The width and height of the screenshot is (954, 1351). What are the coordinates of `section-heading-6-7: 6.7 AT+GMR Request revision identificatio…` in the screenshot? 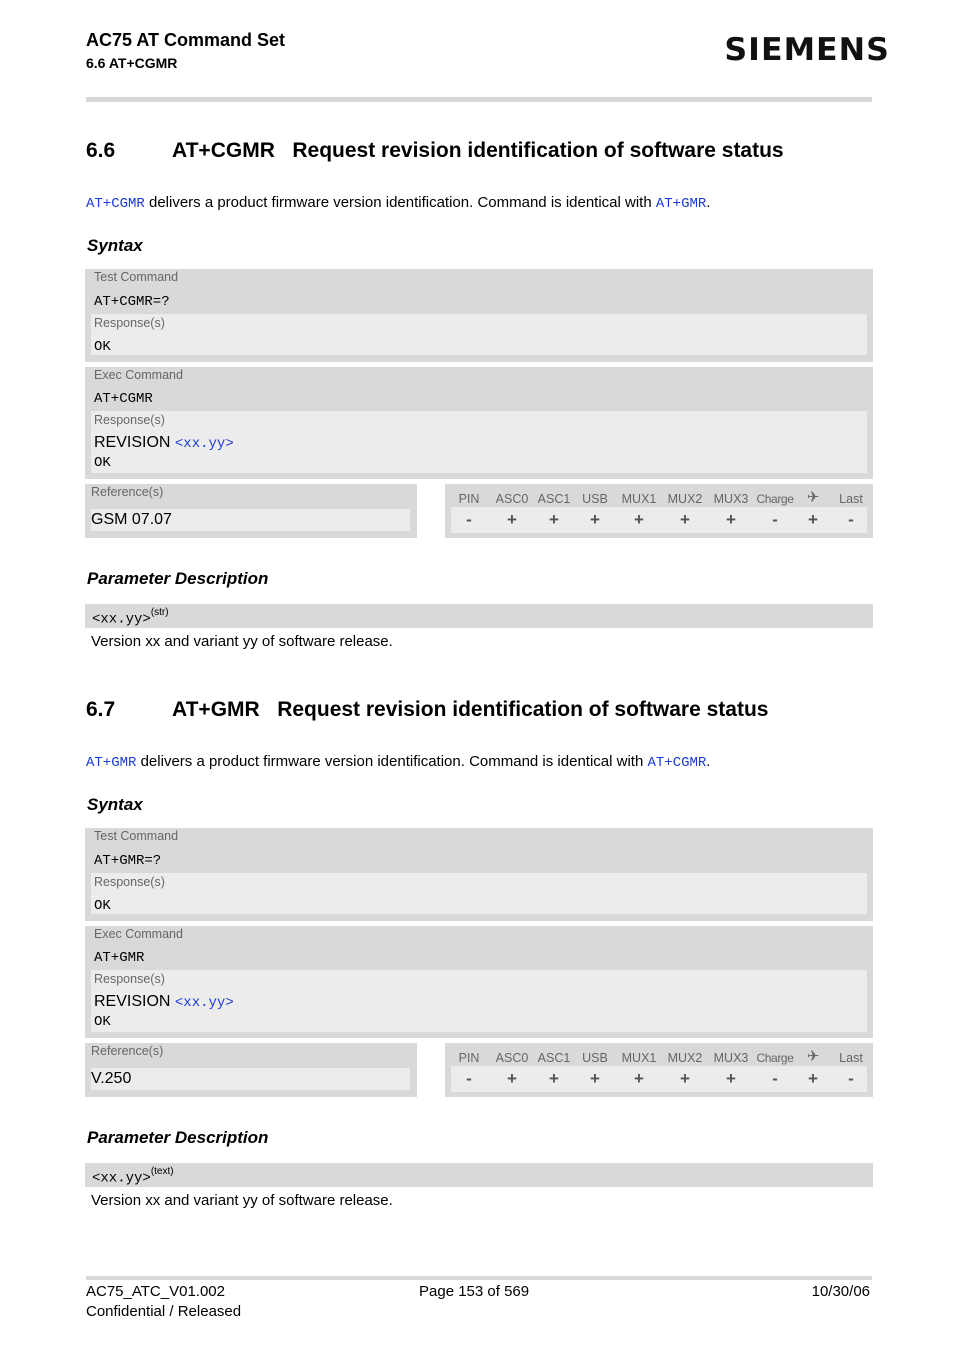 It's located at (427, 710).